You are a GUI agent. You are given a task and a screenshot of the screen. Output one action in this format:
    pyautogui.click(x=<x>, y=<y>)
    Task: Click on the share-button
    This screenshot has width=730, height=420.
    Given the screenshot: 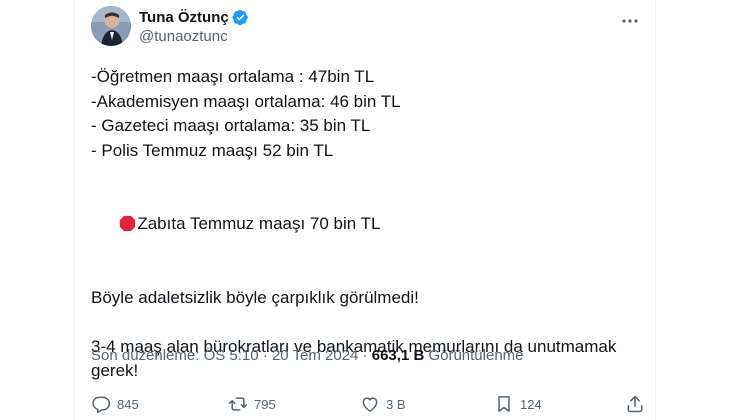 What is the action you would take?
    pyautogui.click(x=635, y=404)
    